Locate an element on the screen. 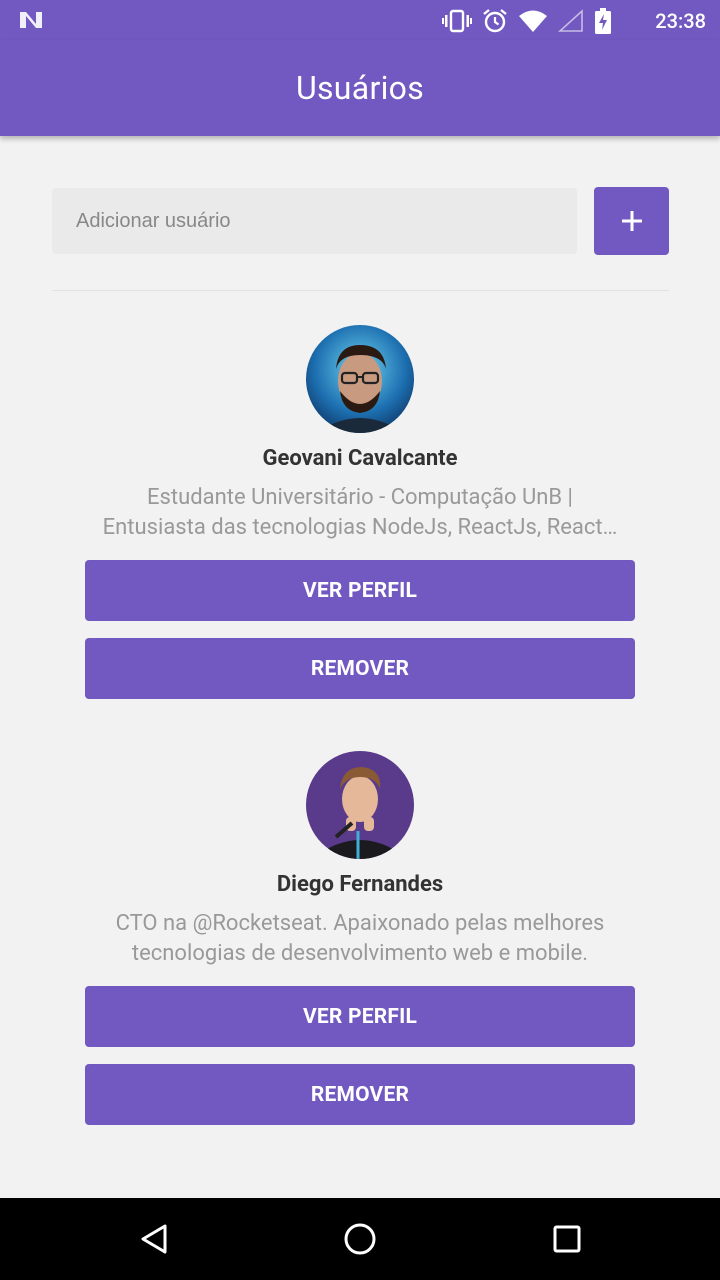 The image size is (720, 1280). page-title: Usuários is located at coordinates (360, 88).